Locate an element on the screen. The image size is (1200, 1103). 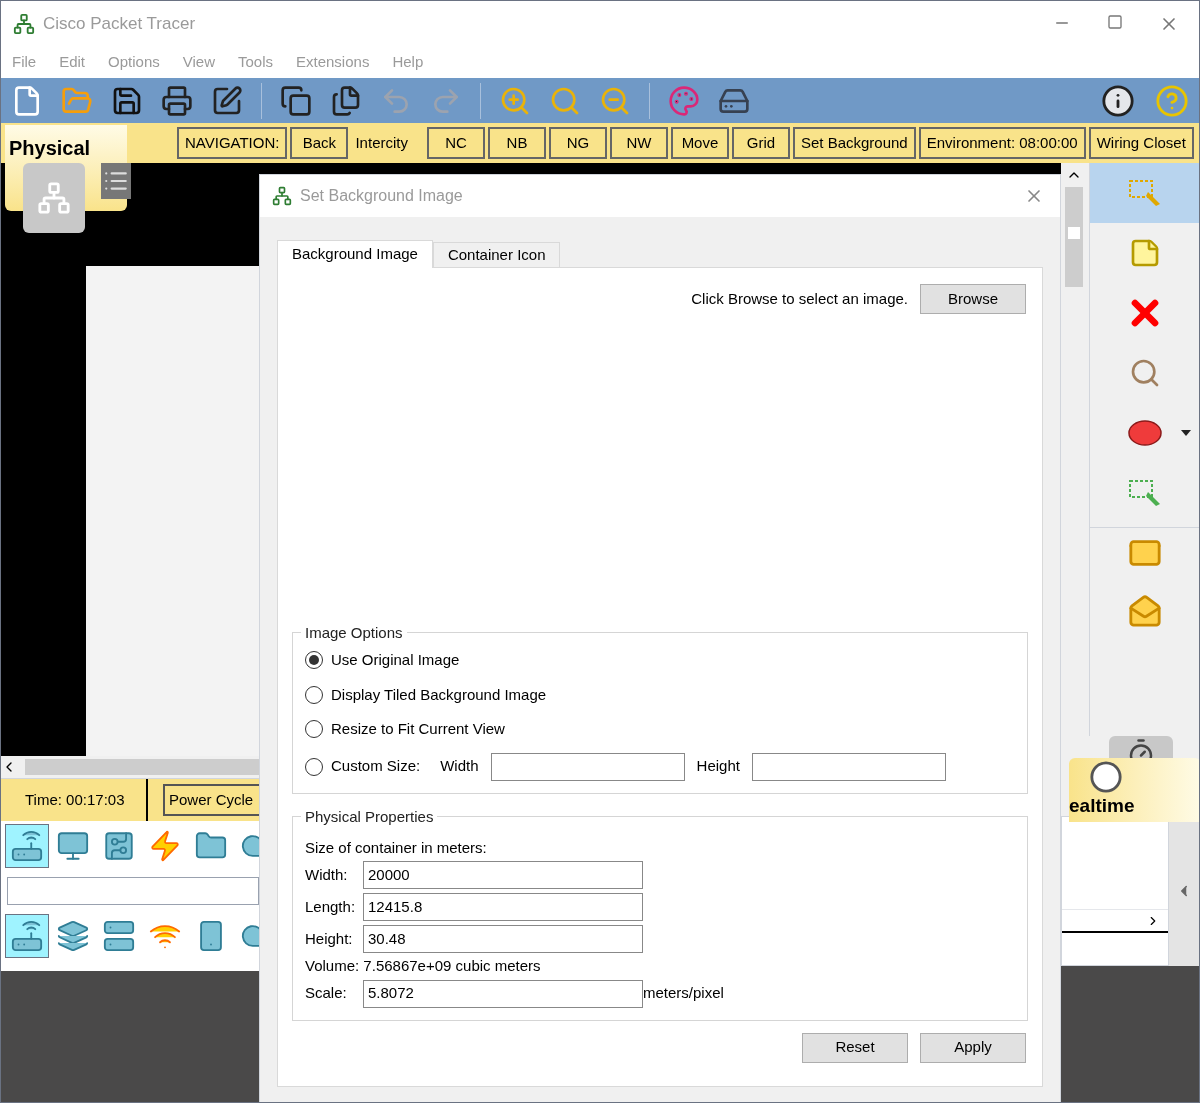
scroll-thumb is located at coordinates (1074, 237).